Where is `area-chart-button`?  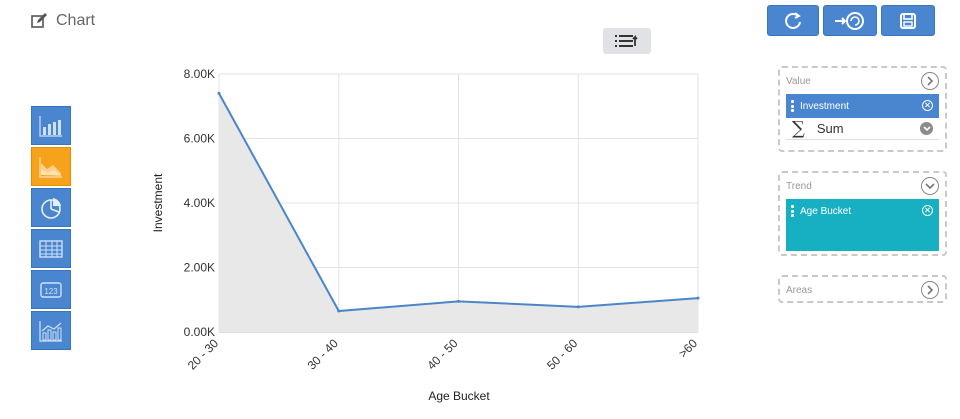 area-chart-button is located at coordinates (51, 166).